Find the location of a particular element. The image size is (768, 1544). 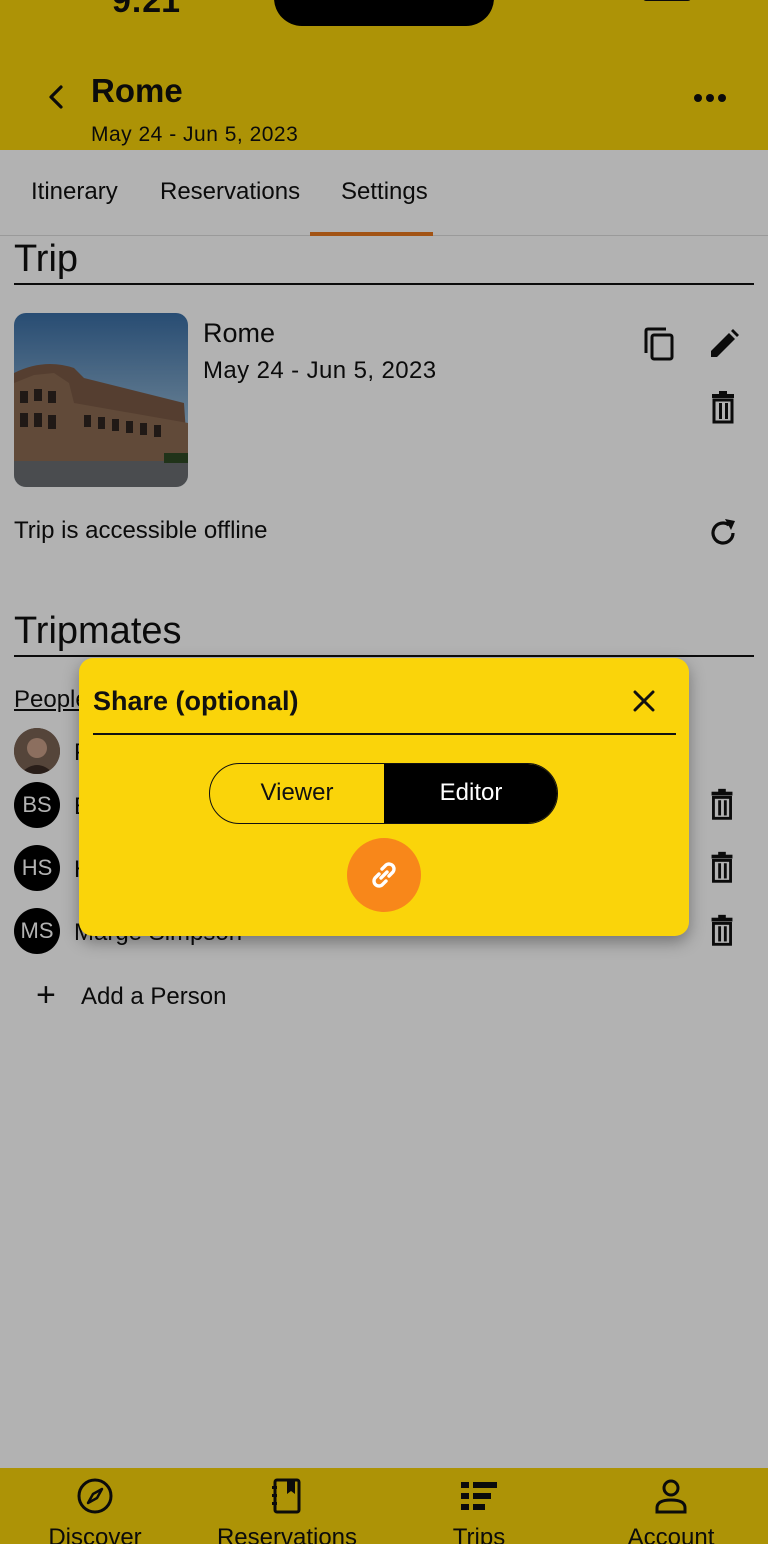

share-link-button is located at coordinates (384, 875).